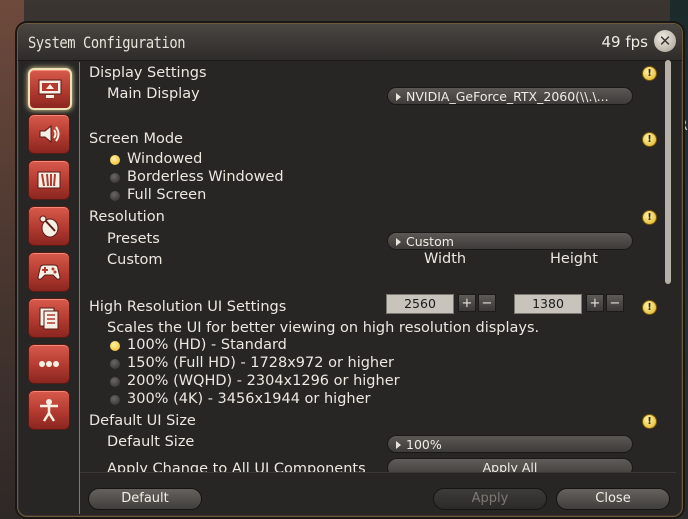 The width and height of the screenshot is (688, 519). I want to click on screen-mode-option: Borderless Windowed, so click(205, 177).